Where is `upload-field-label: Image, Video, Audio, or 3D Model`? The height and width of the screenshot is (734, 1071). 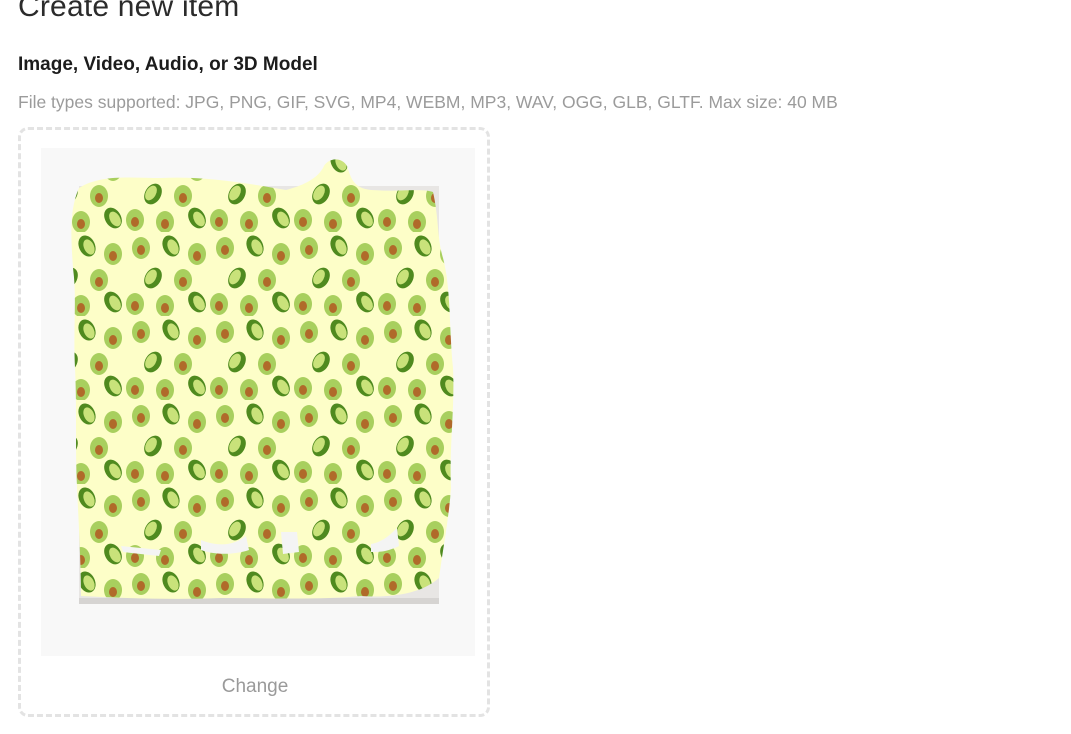 upload-field-label: Image, Video, Audio, or 3D Model is located at coordinates (168, 64).